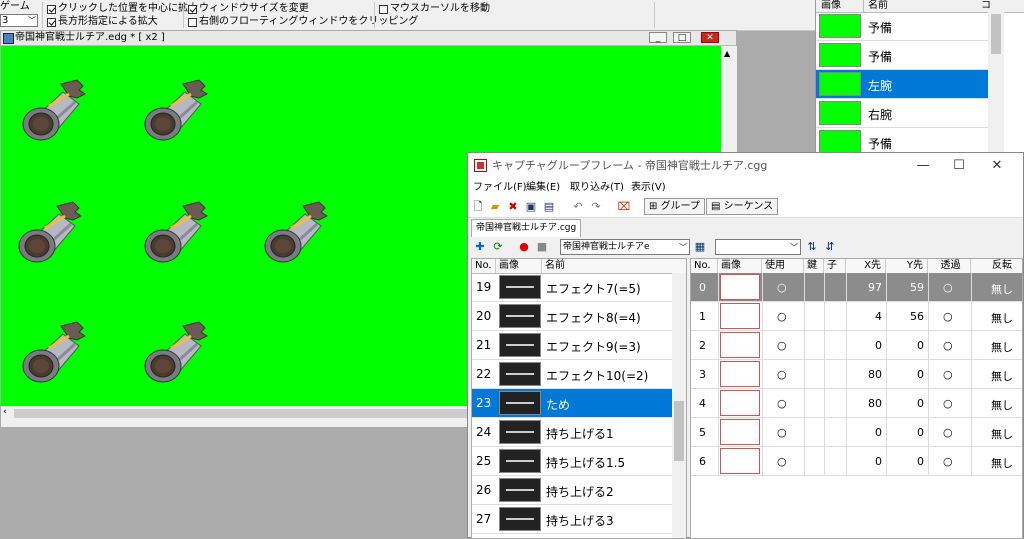 Image resolution: width=1024 pixels, height=539 pixels. What do you see at coordinates (742, 206) in the screenshot?
I see `sequence-button: ▤ シーケンス` at bounding box center [742, 206].